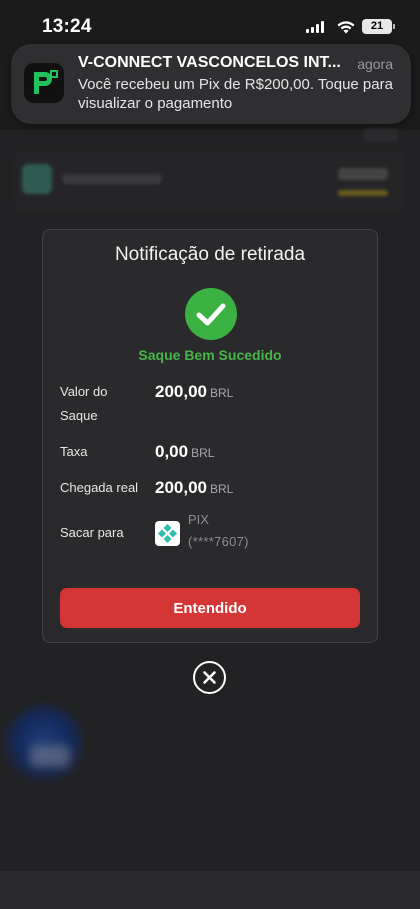 Image resolution: width=420 pixels, height=909 pixels. Describe the element at coordinates (203, 453) in the screenshot. I see `fee-currency: BRL` at that location.